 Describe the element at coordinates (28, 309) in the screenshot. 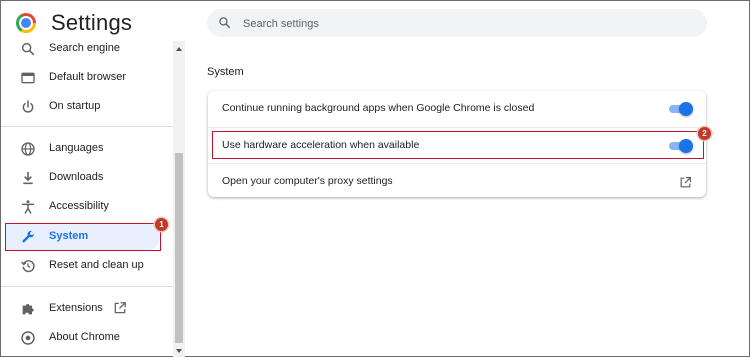

I see `puzzle-icon` at that location.